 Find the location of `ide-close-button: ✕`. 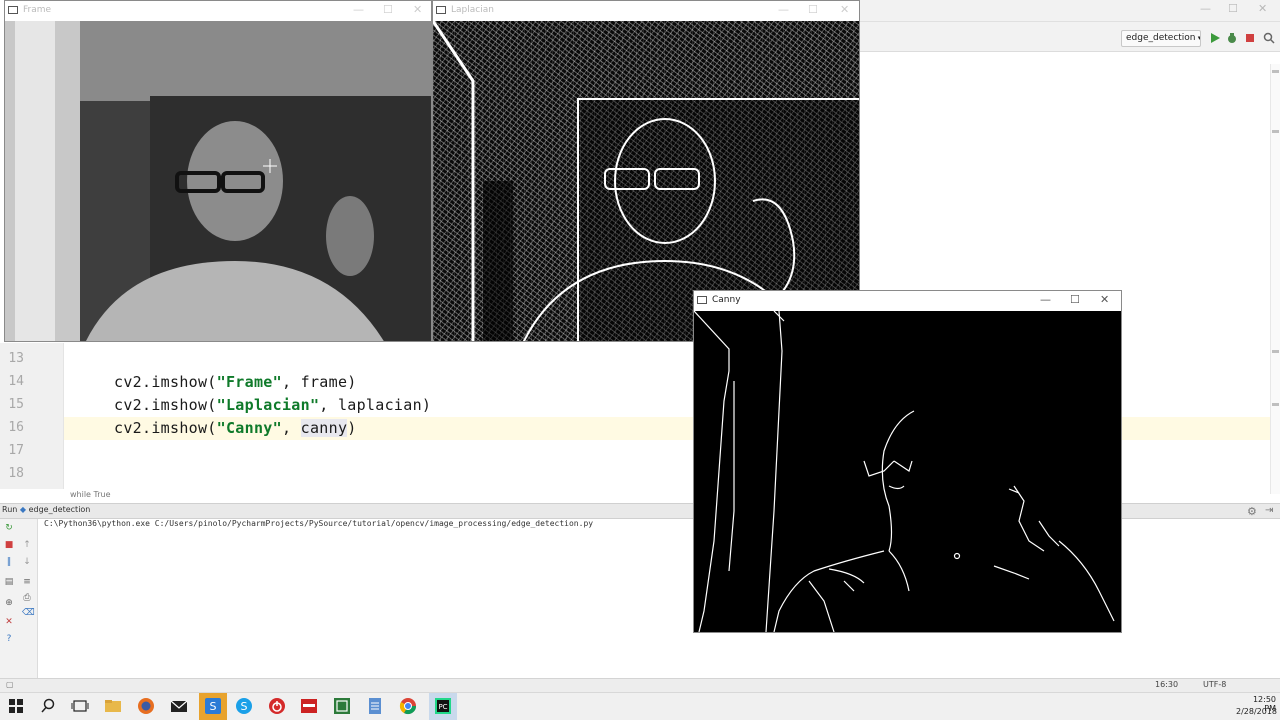

ide-close-button: ✕ is located at coordinates (1262, 8).